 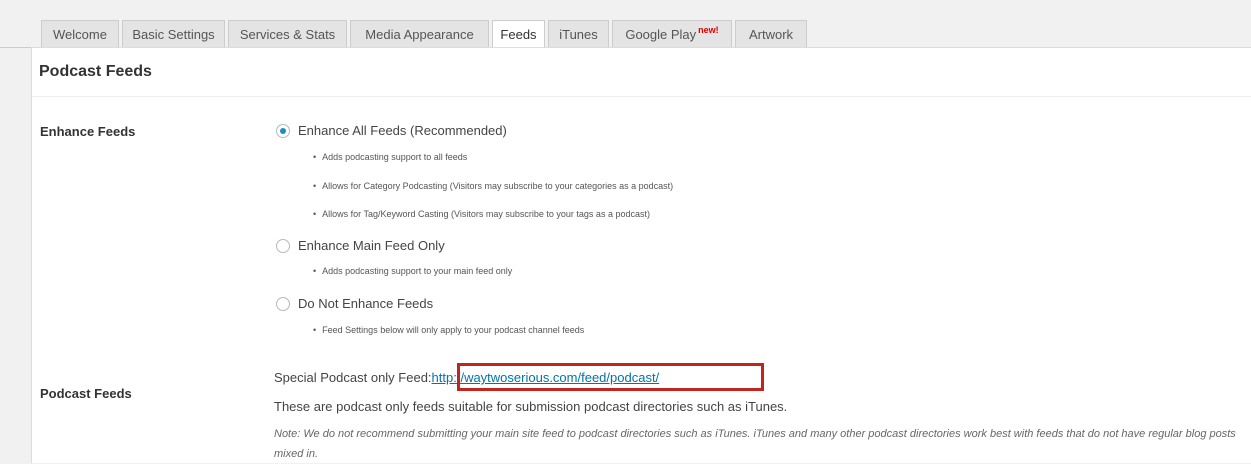 What do you see at coordinates (283, 130) in the screenshot?
I see `radio-checked-icon` at bounding box center [283, 130].